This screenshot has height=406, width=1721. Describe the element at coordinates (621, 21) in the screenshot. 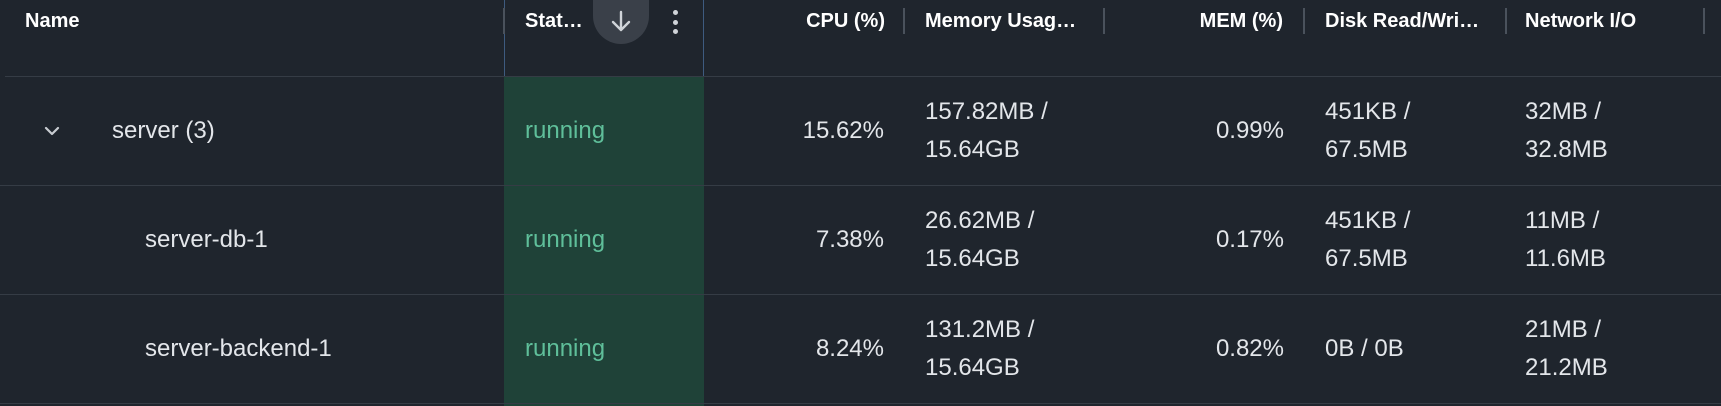

I see `arrow-down-icon` at that location.